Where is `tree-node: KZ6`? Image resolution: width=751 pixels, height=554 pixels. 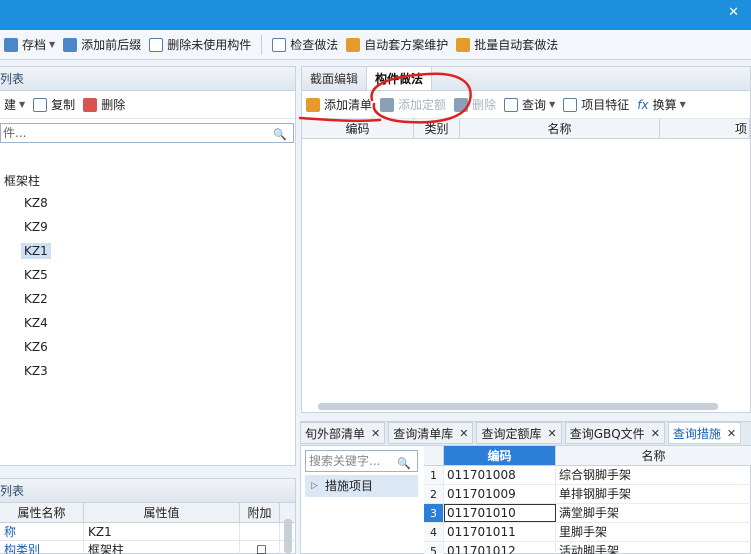
tree-node: KZ6 is located at coordinates (36, 347).